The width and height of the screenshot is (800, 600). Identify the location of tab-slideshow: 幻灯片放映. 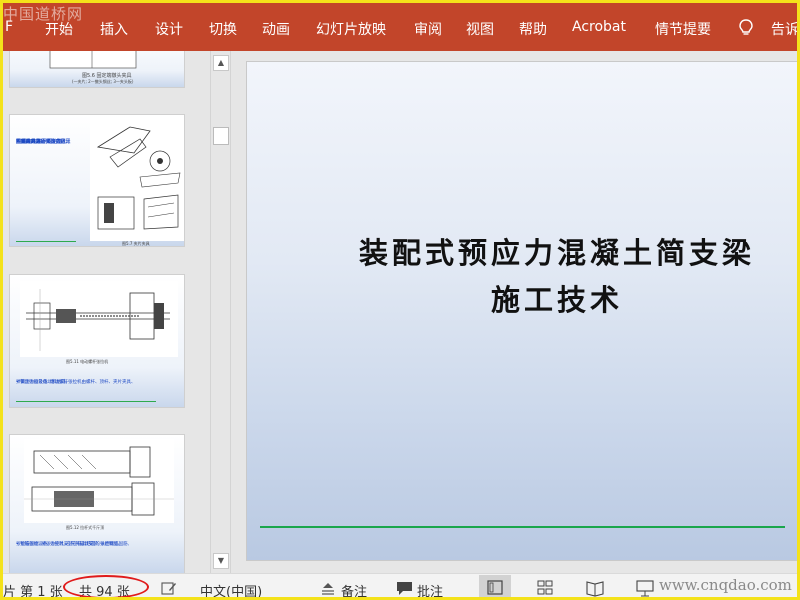
(351, 29).